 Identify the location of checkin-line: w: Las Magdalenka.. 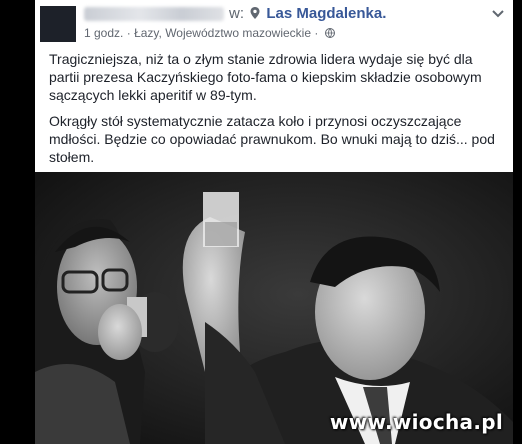
(307, 13).